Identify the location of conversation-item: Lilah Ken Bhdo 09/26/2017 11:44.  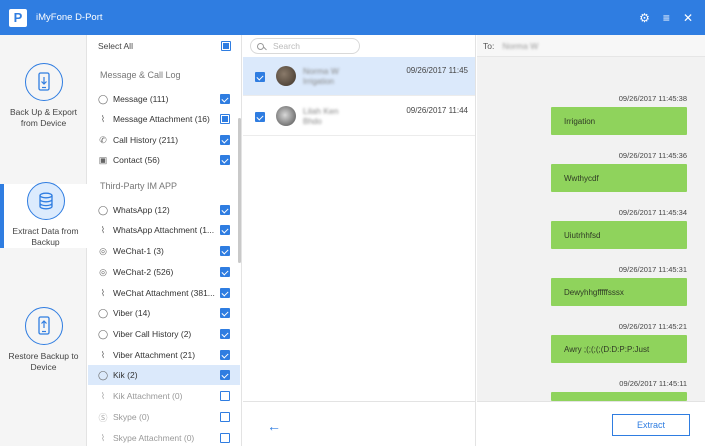
(359, 116).